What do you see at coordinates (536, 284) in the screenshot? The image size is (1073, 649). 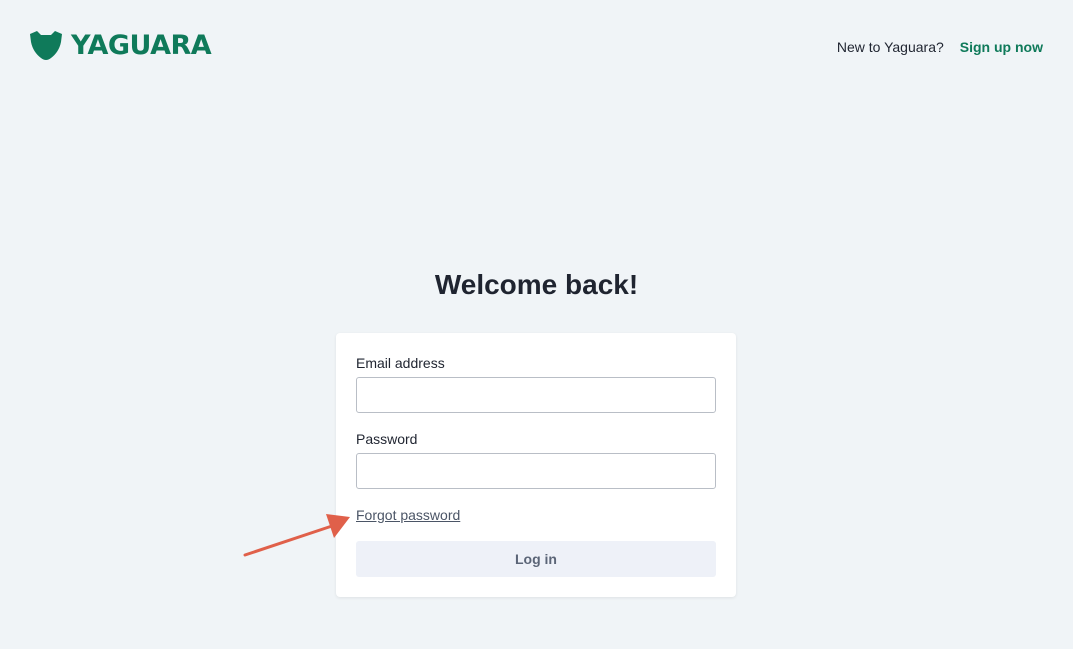 I see `page-title: Welcome back!` at bounding box center [536, 284].